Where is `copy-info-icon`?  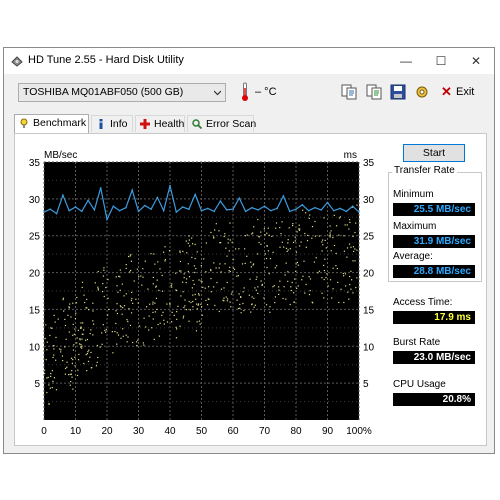 copy-info-icon is located at coordinates (374, 92).